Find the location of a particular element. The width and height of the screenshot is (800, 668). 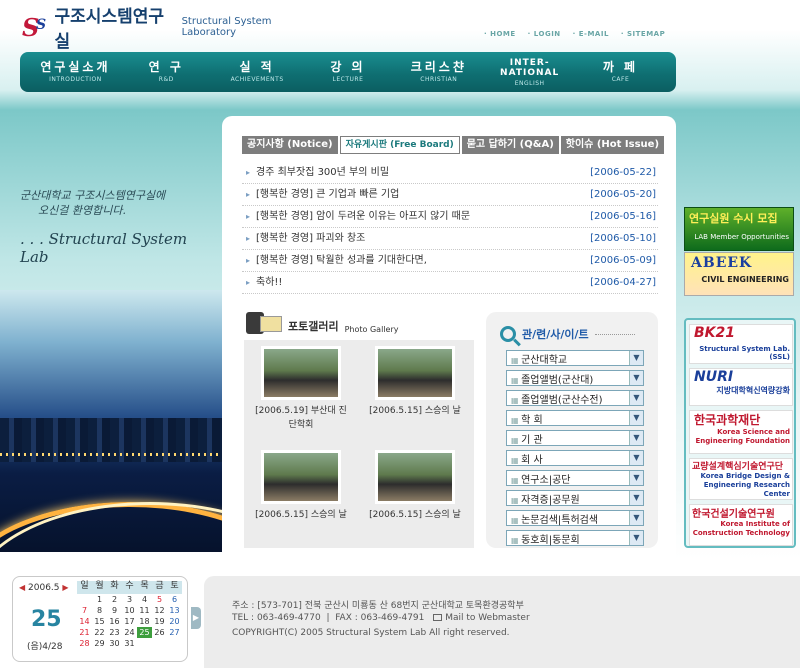

calendar-day: 27 is located at coordinates (174, 632).